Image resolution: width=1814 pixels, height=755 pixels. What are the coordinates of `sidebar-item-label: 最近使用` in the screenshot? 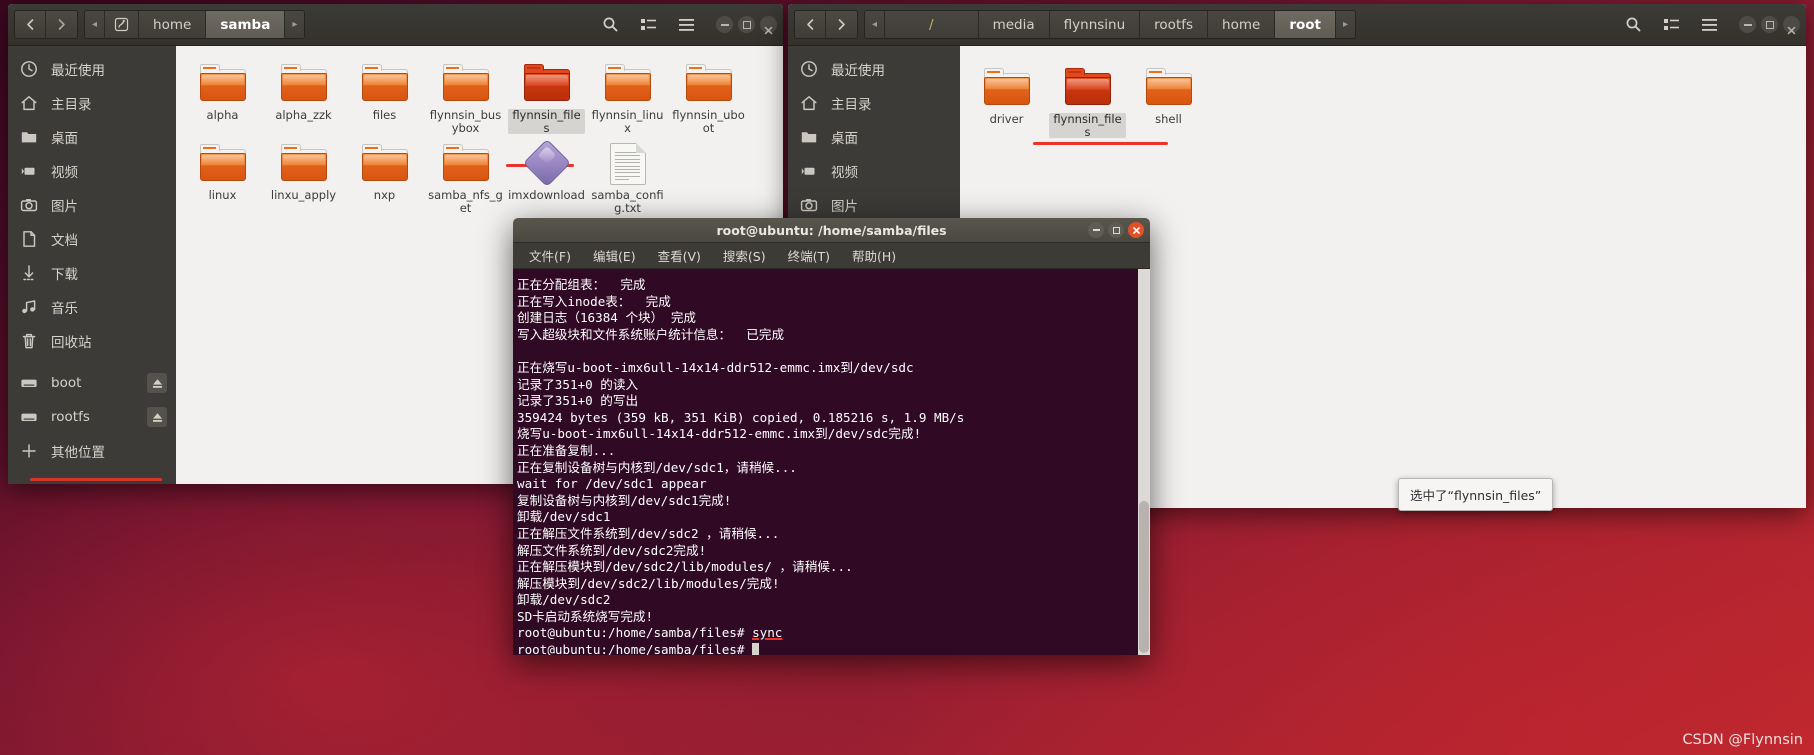 It's located at (78, 71).